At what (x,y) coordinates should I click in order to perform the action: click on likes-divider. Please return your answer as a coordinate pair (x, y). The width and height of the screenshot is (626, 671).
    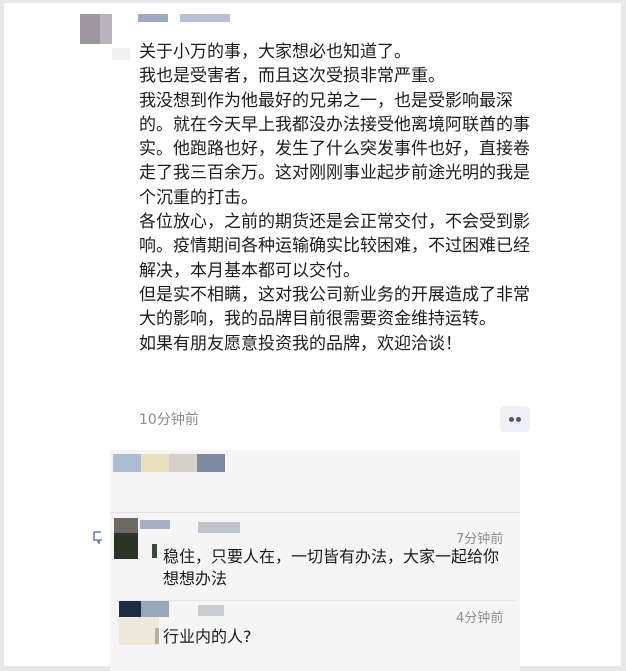
    Looking at the image, I should click on (315, 512).